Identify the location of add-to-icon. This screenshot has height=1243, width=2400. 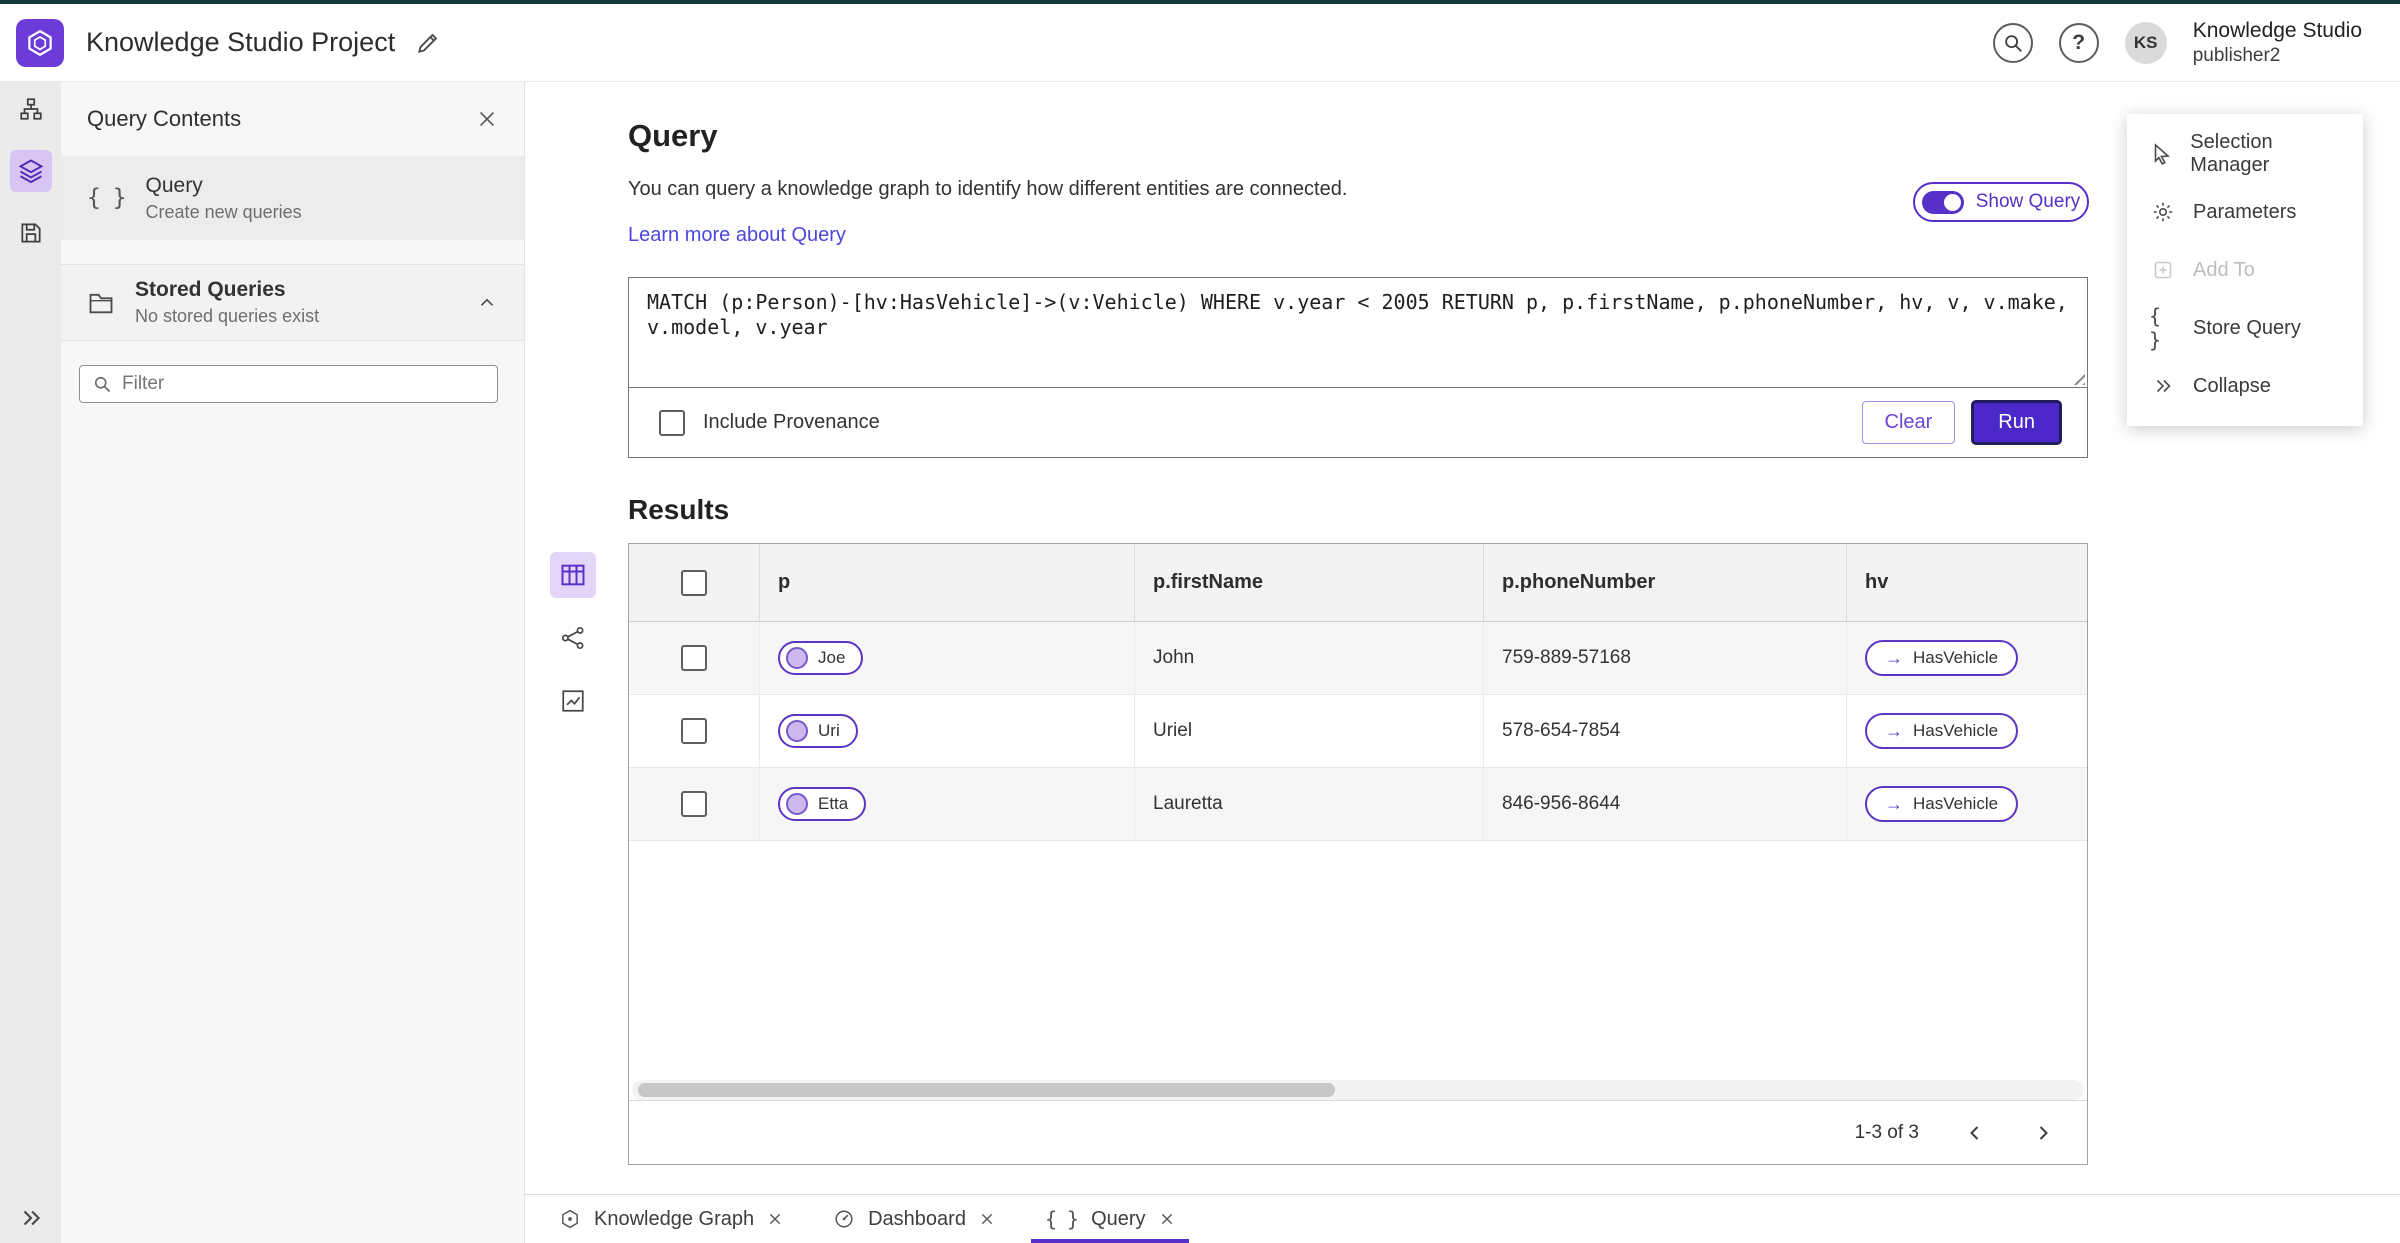
(2163, 270).